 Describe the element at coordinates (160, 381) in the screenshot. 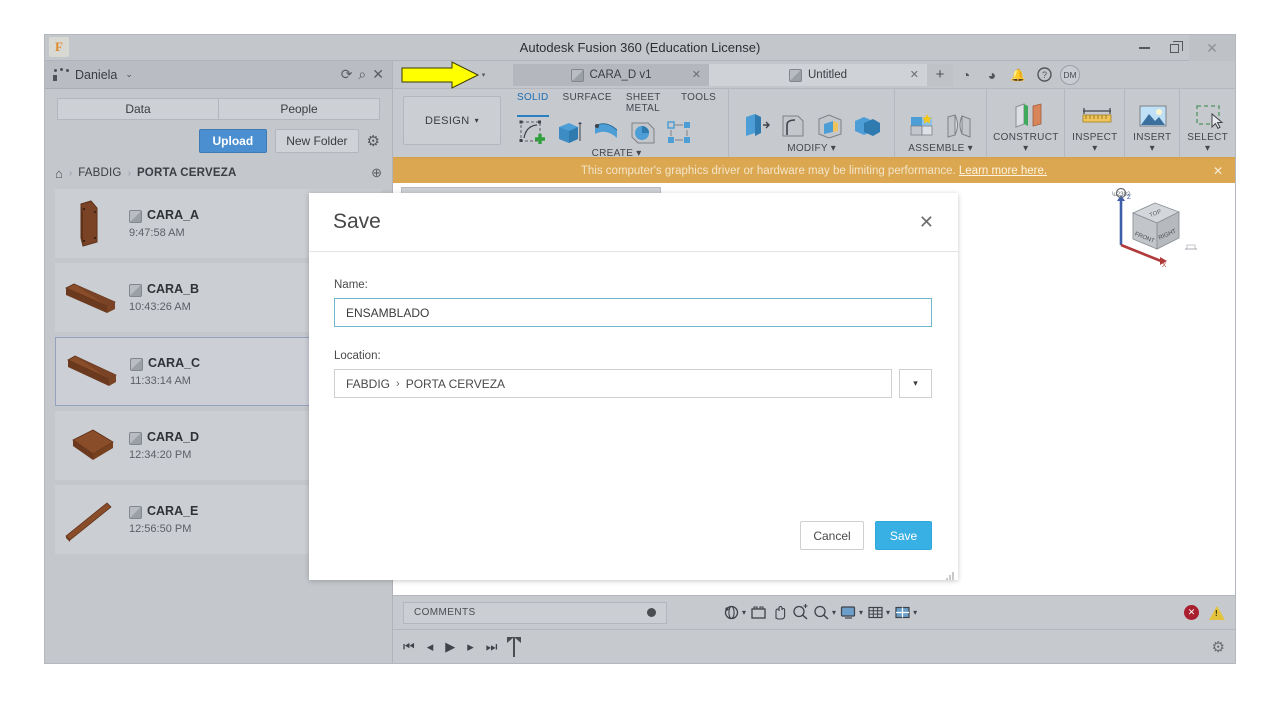

I see `file-timestamp: 11:33:14 AM` at that location.